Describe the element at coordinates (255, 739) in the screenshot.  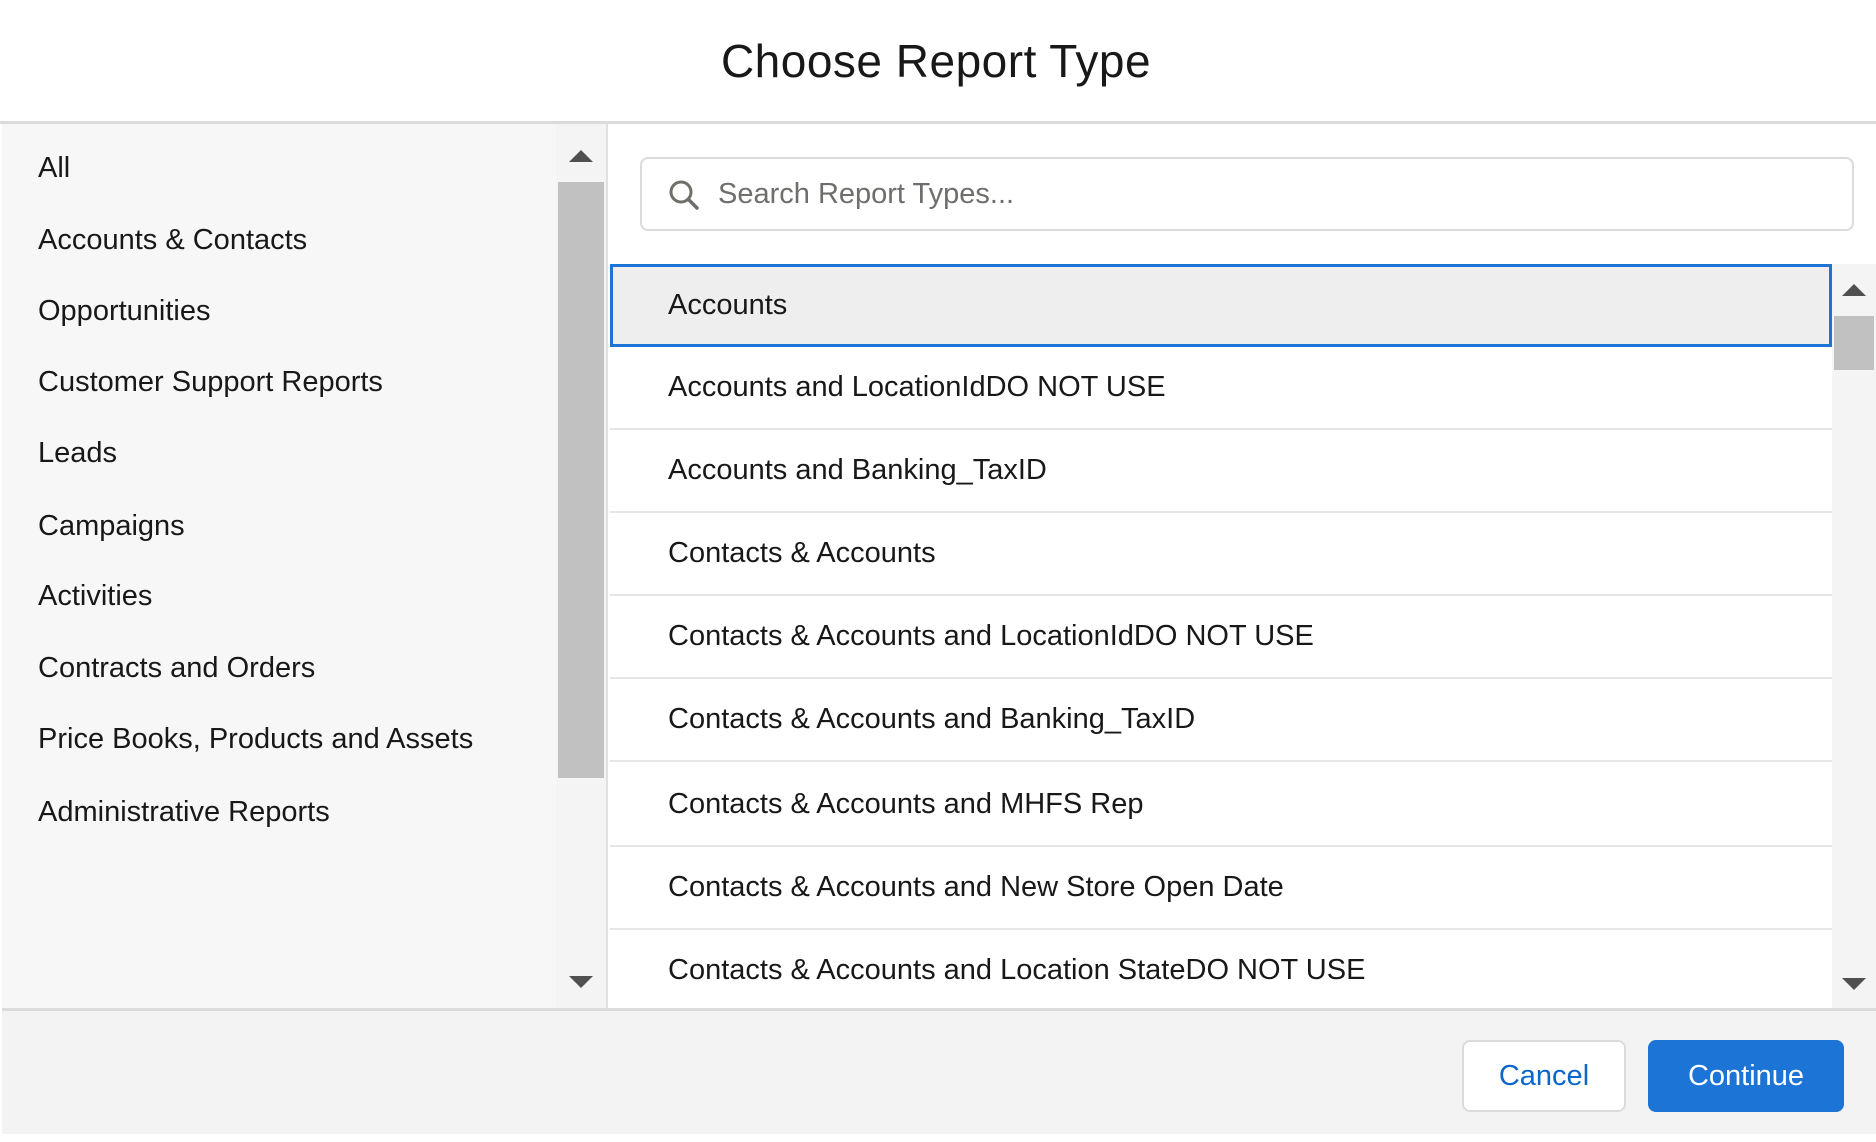
I see `category-item-price-books-products-assets: Price Books, Products and Assets` at that location.